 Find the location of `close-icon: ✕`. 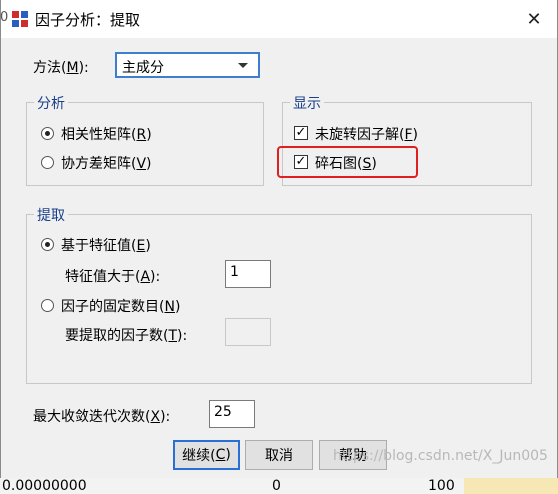

close-icon: ✕ is located at coordinates (534, 19).